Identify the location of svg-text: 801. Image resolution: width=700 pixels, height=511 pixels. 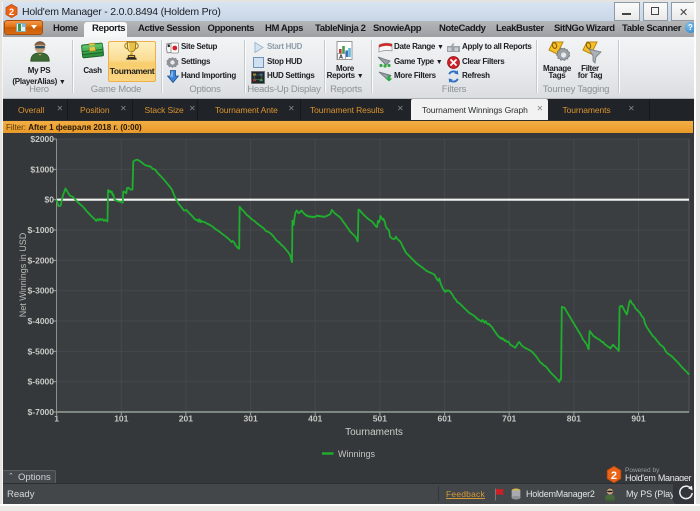
(574, 419).